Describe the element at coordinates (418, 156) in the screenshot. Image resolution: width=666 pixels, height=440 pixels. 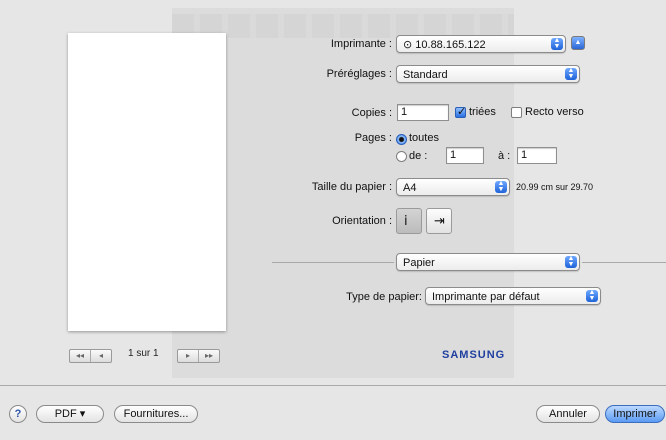
I see `pages-from-label: de :` at that location.